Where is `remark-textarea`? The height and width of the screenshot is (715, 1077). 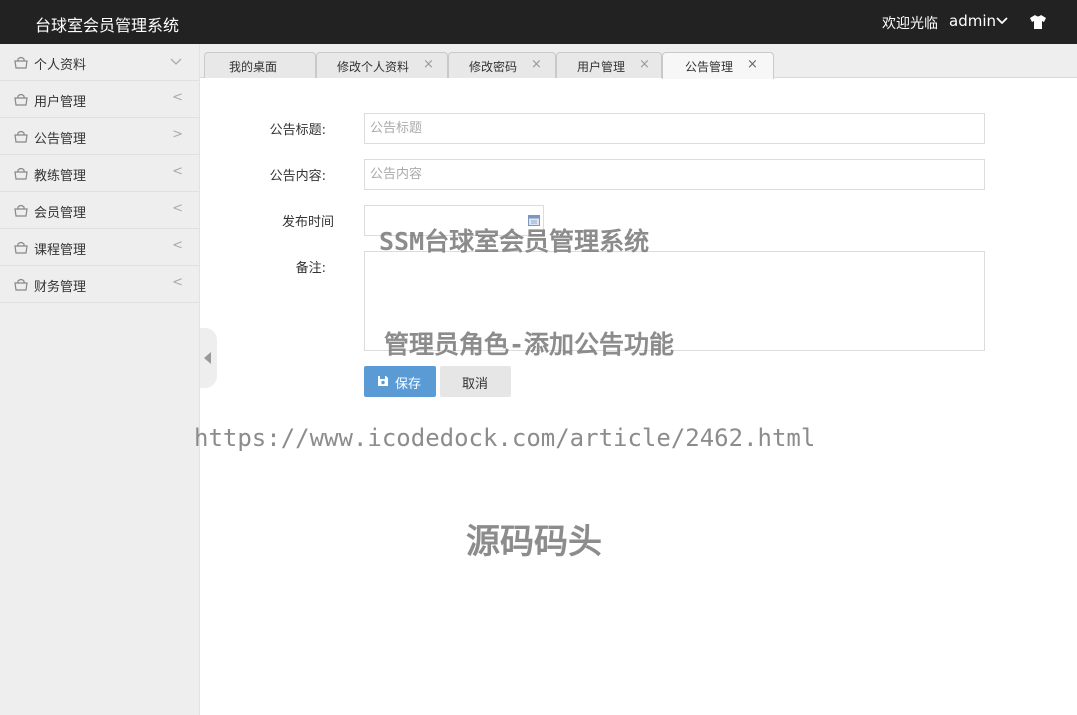 remark-textarea is located at coordinates (674, 301).